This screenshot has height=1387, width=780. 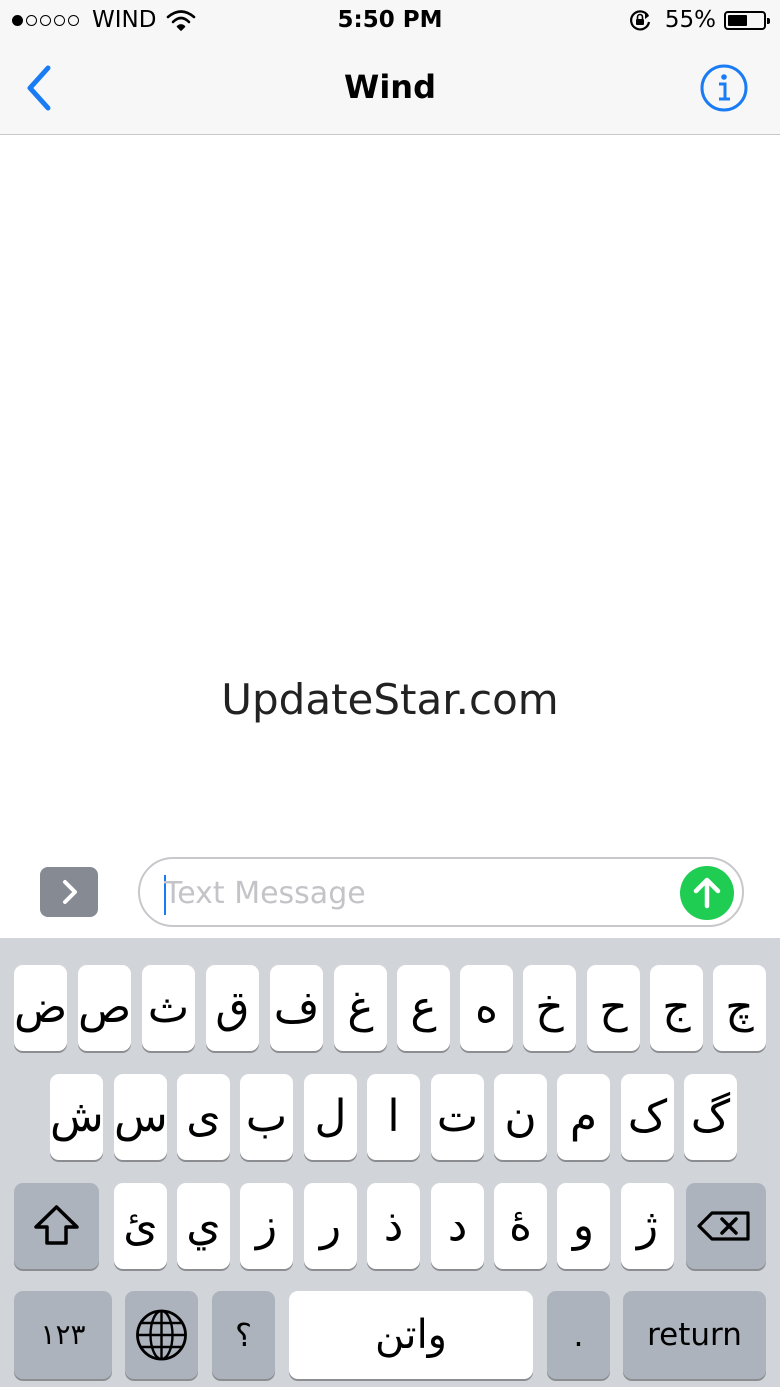 I want to click on delete-key, so click(x=726, y=1226).